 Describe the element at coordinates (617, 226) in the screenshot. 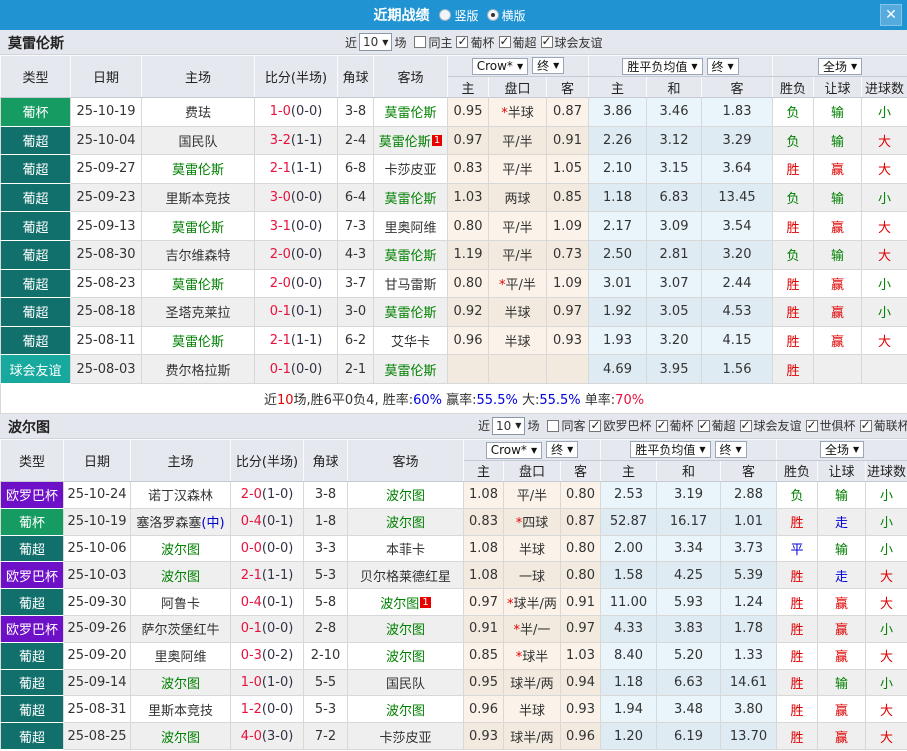

I see `avg-home-cell: 2.17` at that location.